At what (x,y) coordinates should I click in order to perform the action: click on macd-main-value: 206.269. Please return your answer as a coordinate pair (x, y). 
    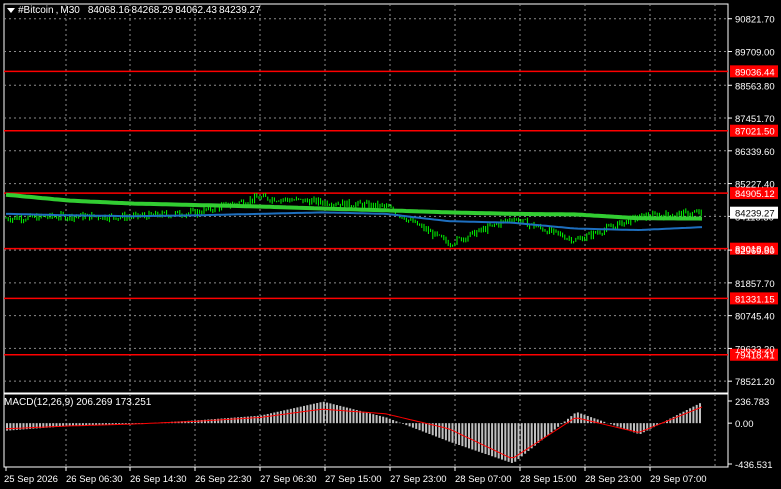
    Looking at the image, I should click on (94, 402).